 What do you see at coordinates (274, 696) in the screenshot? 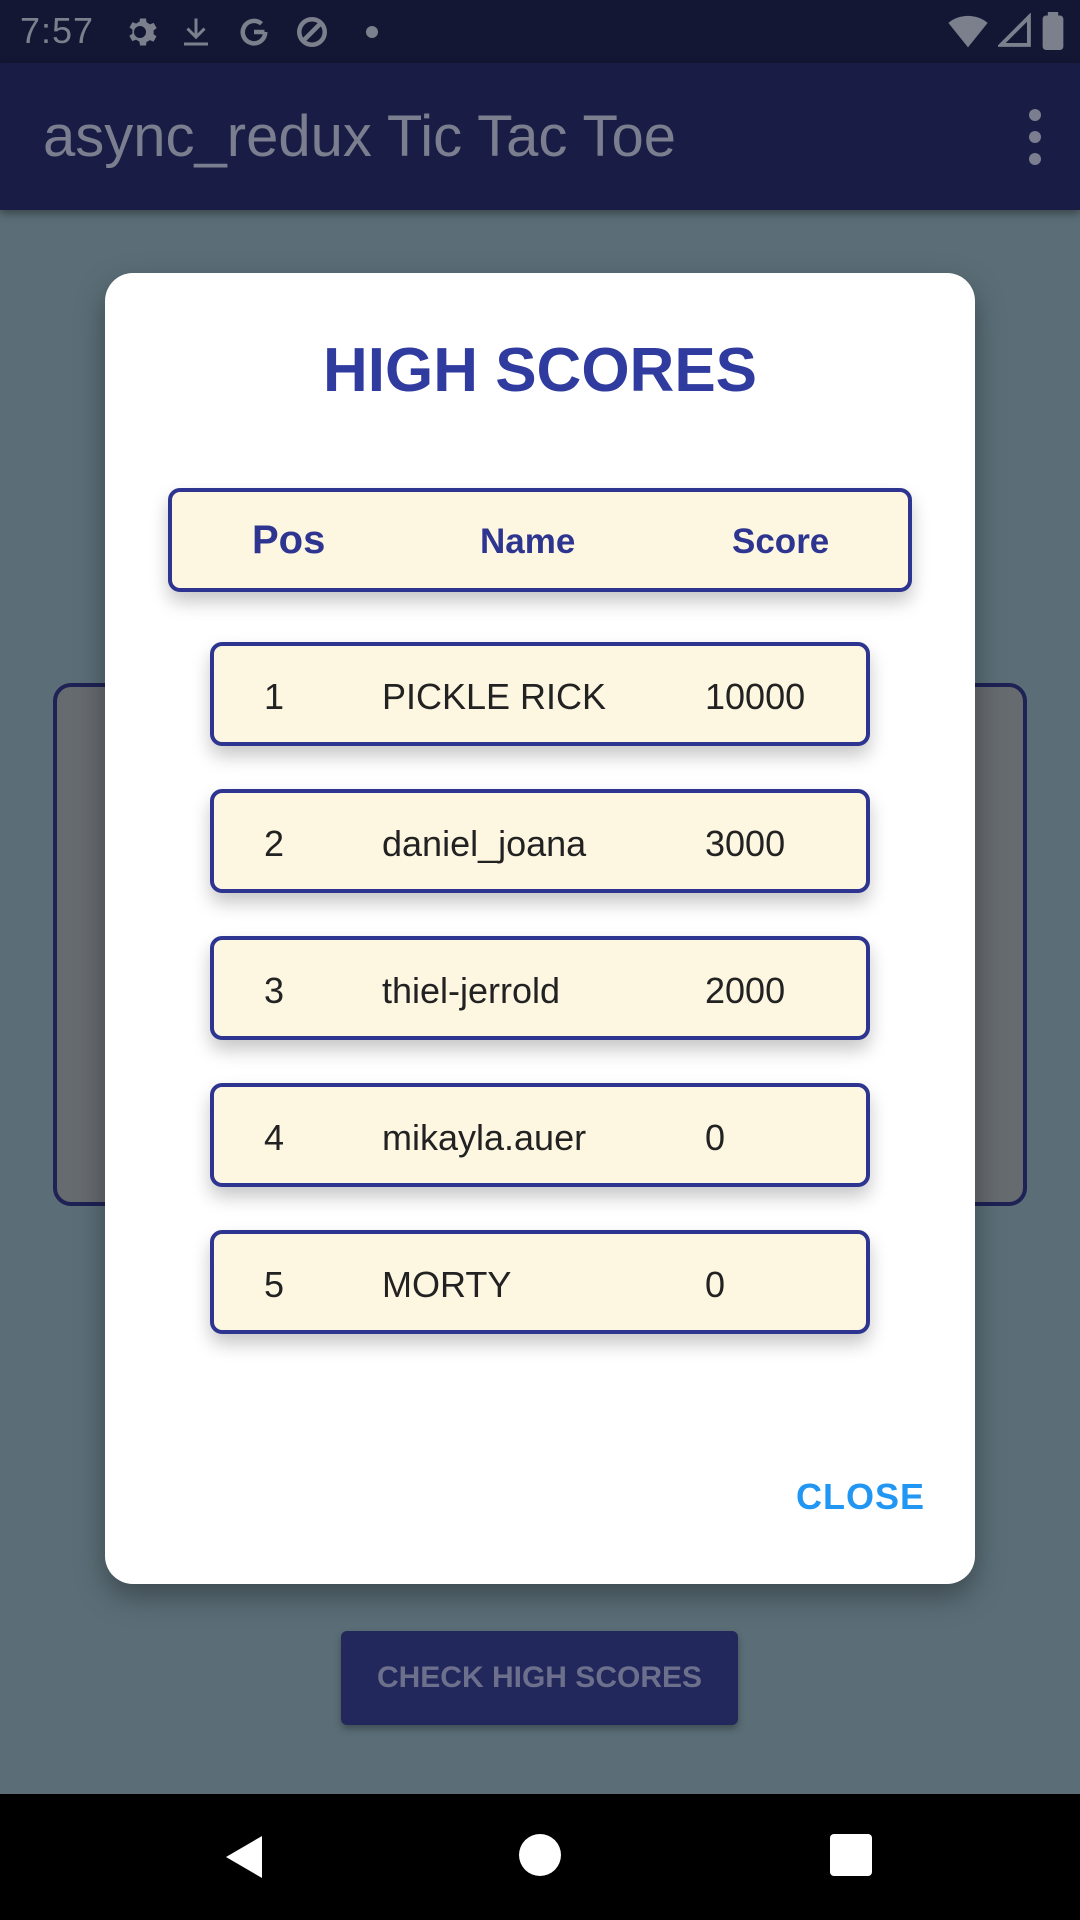
I see `row-pos: 1` at bounding box center [274, 696].